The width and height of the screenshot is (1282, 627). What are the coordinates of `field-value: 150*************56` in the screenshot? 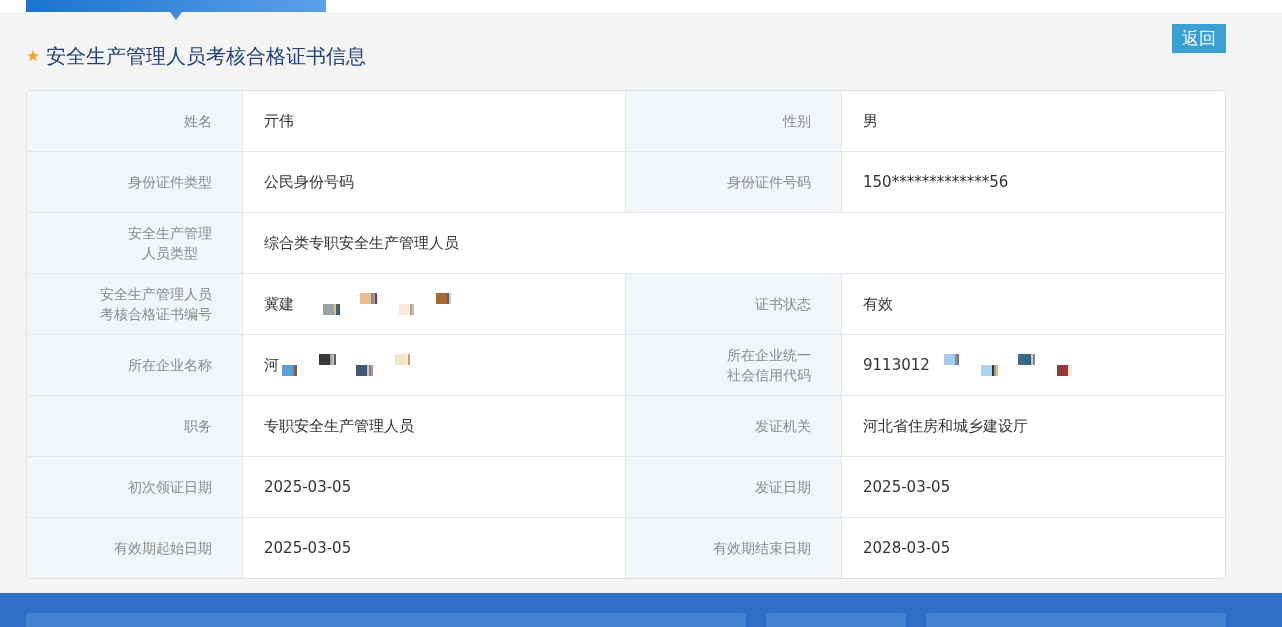 It's located at (936, 182).